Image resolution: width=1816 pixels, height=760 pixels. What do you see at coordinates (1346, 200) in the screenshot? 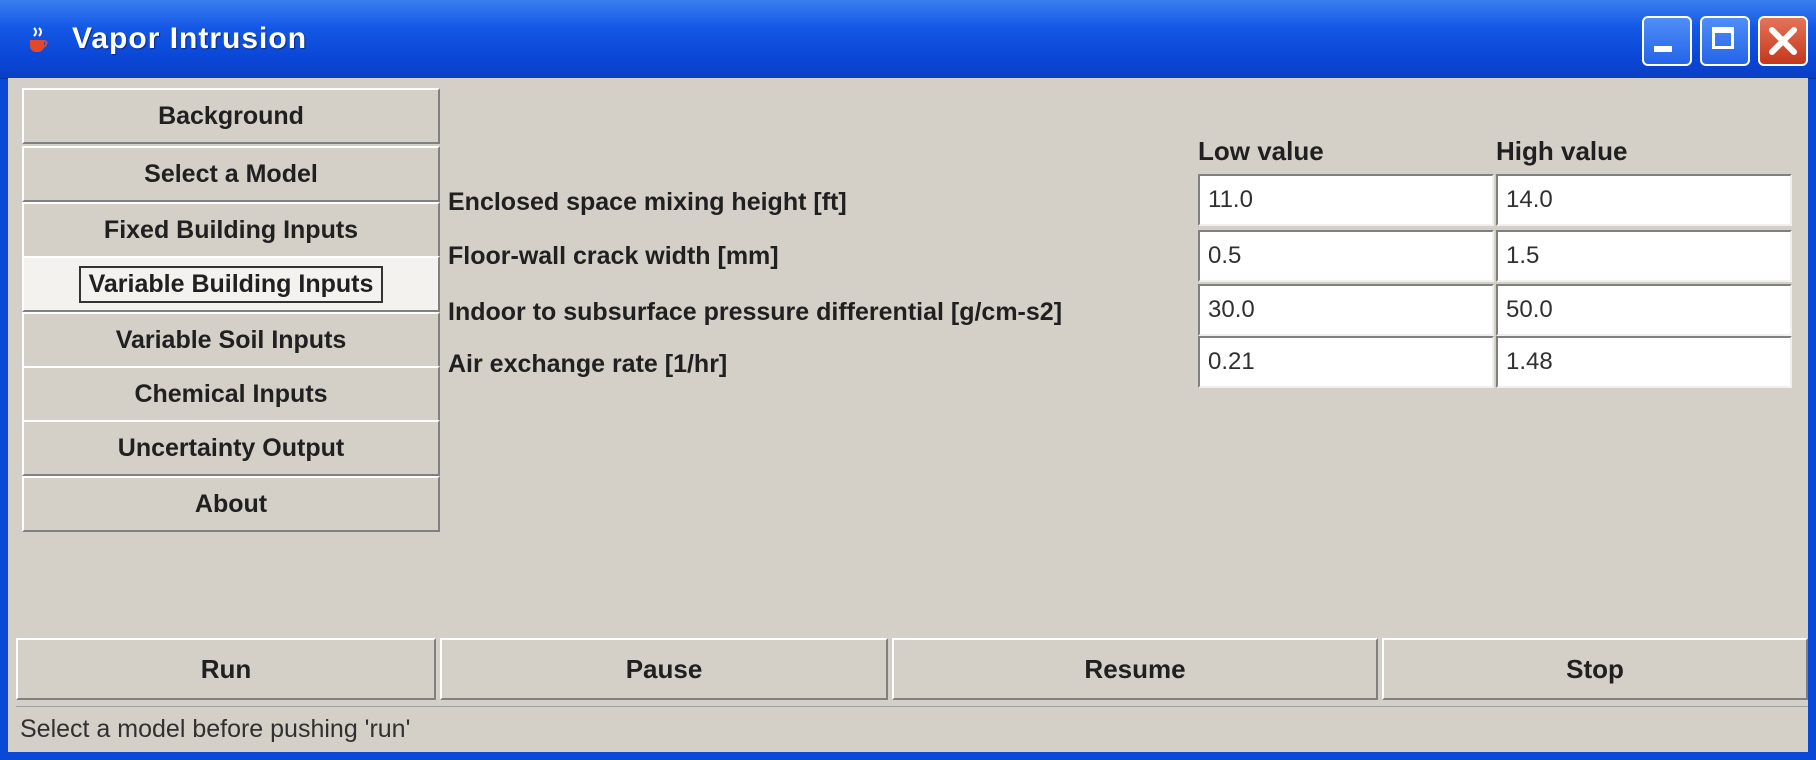
I see `mixing-height-low-input` at bounding box center [1346, 200].